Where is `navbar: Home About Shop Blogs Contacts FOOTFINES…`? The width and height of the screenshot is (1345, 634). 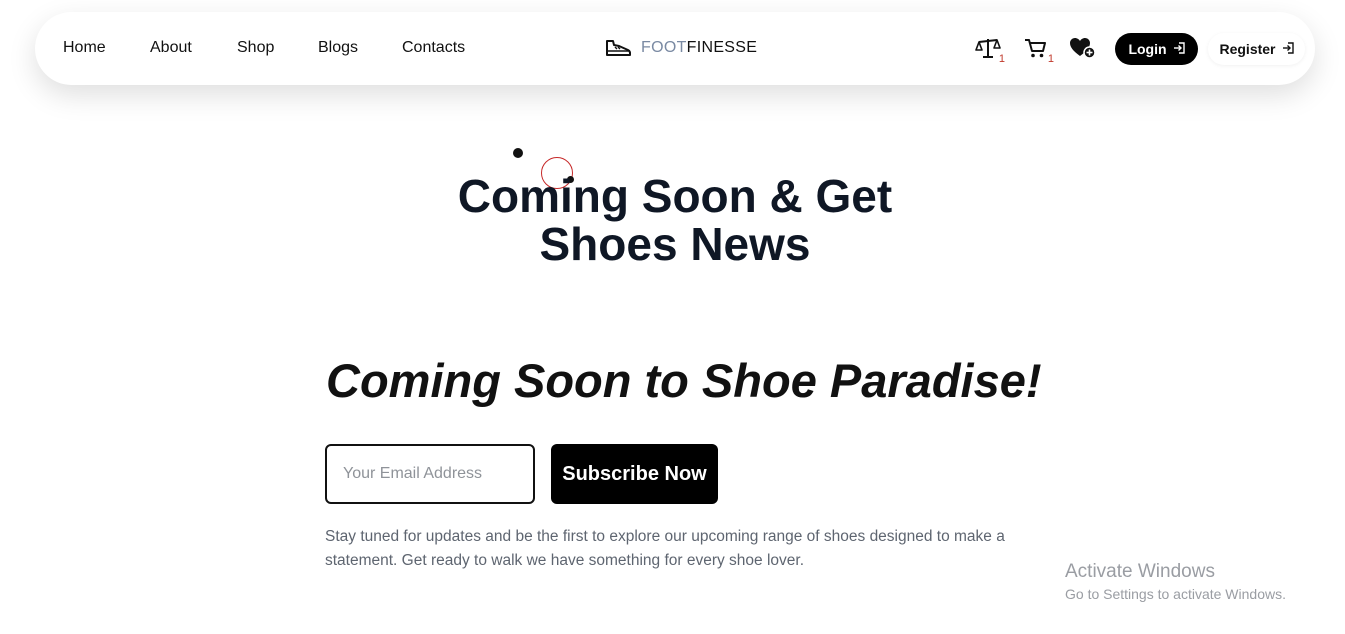 navbar: Home About Shop Blogs Contacts FOOTFINES… is located at coordinates (675, 48).